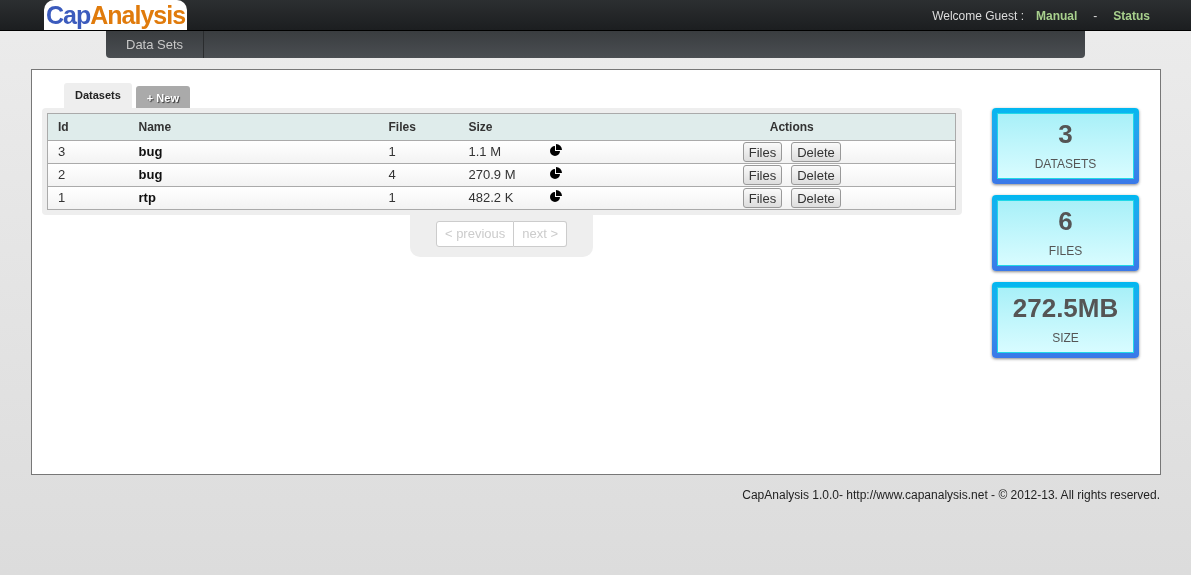 Image resolution: width=1191 pixels, height=575 pixels. I want to click on nav-item: Data Sets, so click(155, 44).